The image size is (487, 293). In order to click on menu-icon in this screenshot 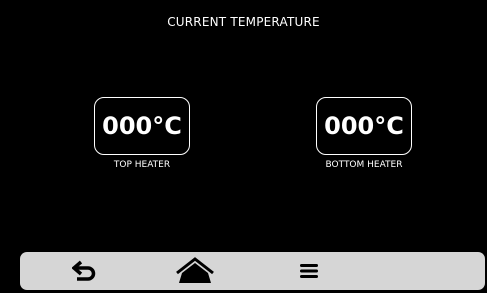, I will do `click(309, 271)`.